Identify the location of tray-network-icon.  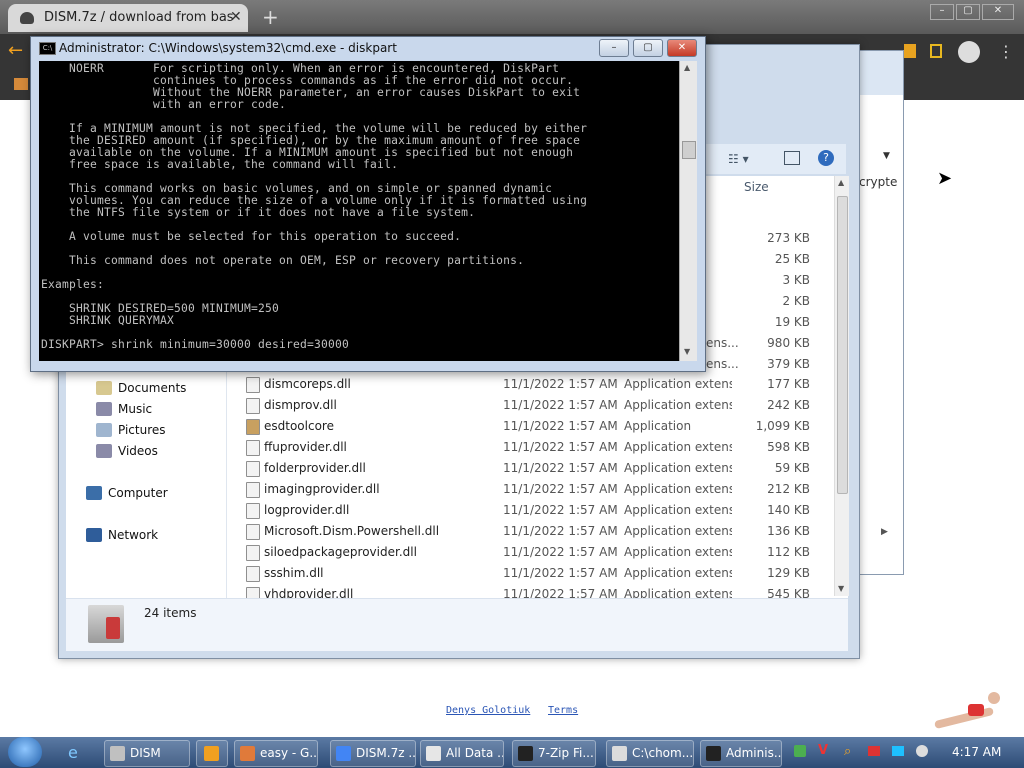
(800, 751).